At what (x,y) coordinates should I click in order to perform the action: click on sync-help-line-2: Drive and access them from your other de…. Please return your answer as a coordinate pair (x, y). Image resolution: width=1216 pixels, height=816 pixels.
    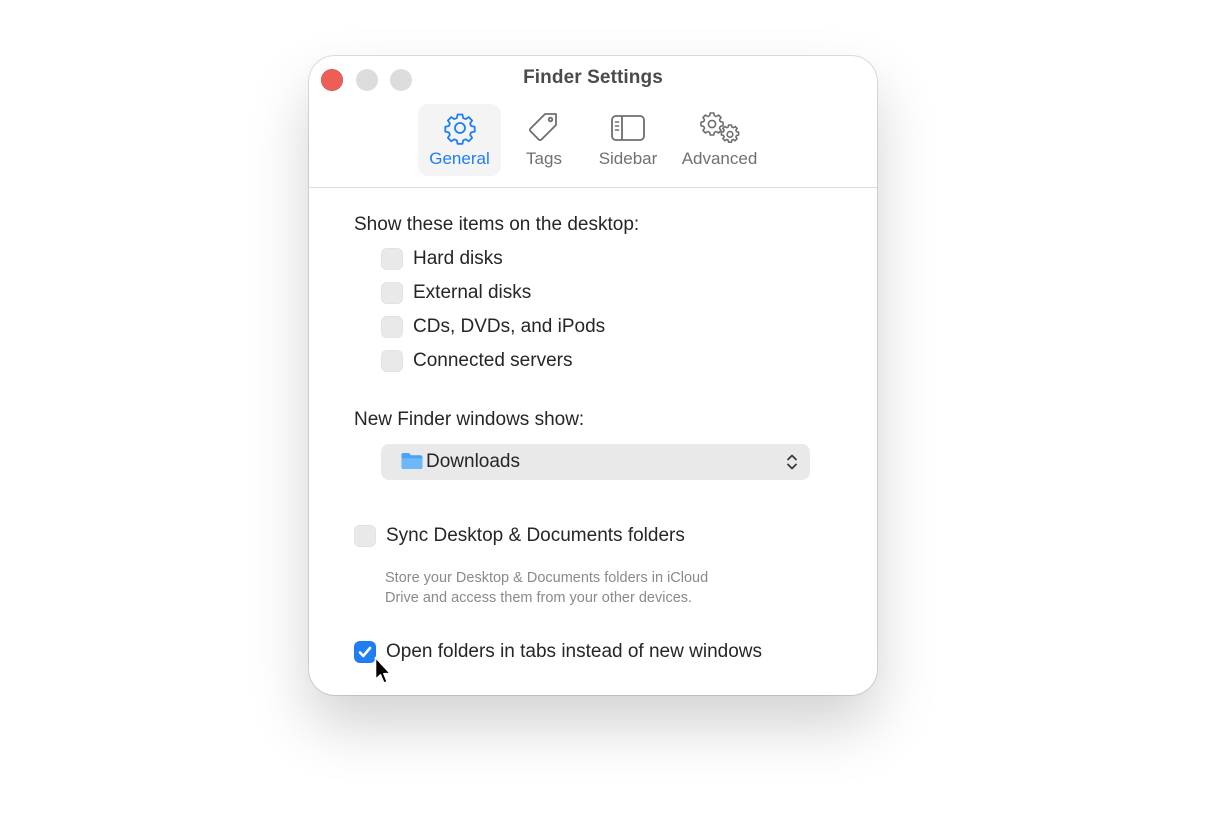
    Looking at the image, I should click on (539, 598).